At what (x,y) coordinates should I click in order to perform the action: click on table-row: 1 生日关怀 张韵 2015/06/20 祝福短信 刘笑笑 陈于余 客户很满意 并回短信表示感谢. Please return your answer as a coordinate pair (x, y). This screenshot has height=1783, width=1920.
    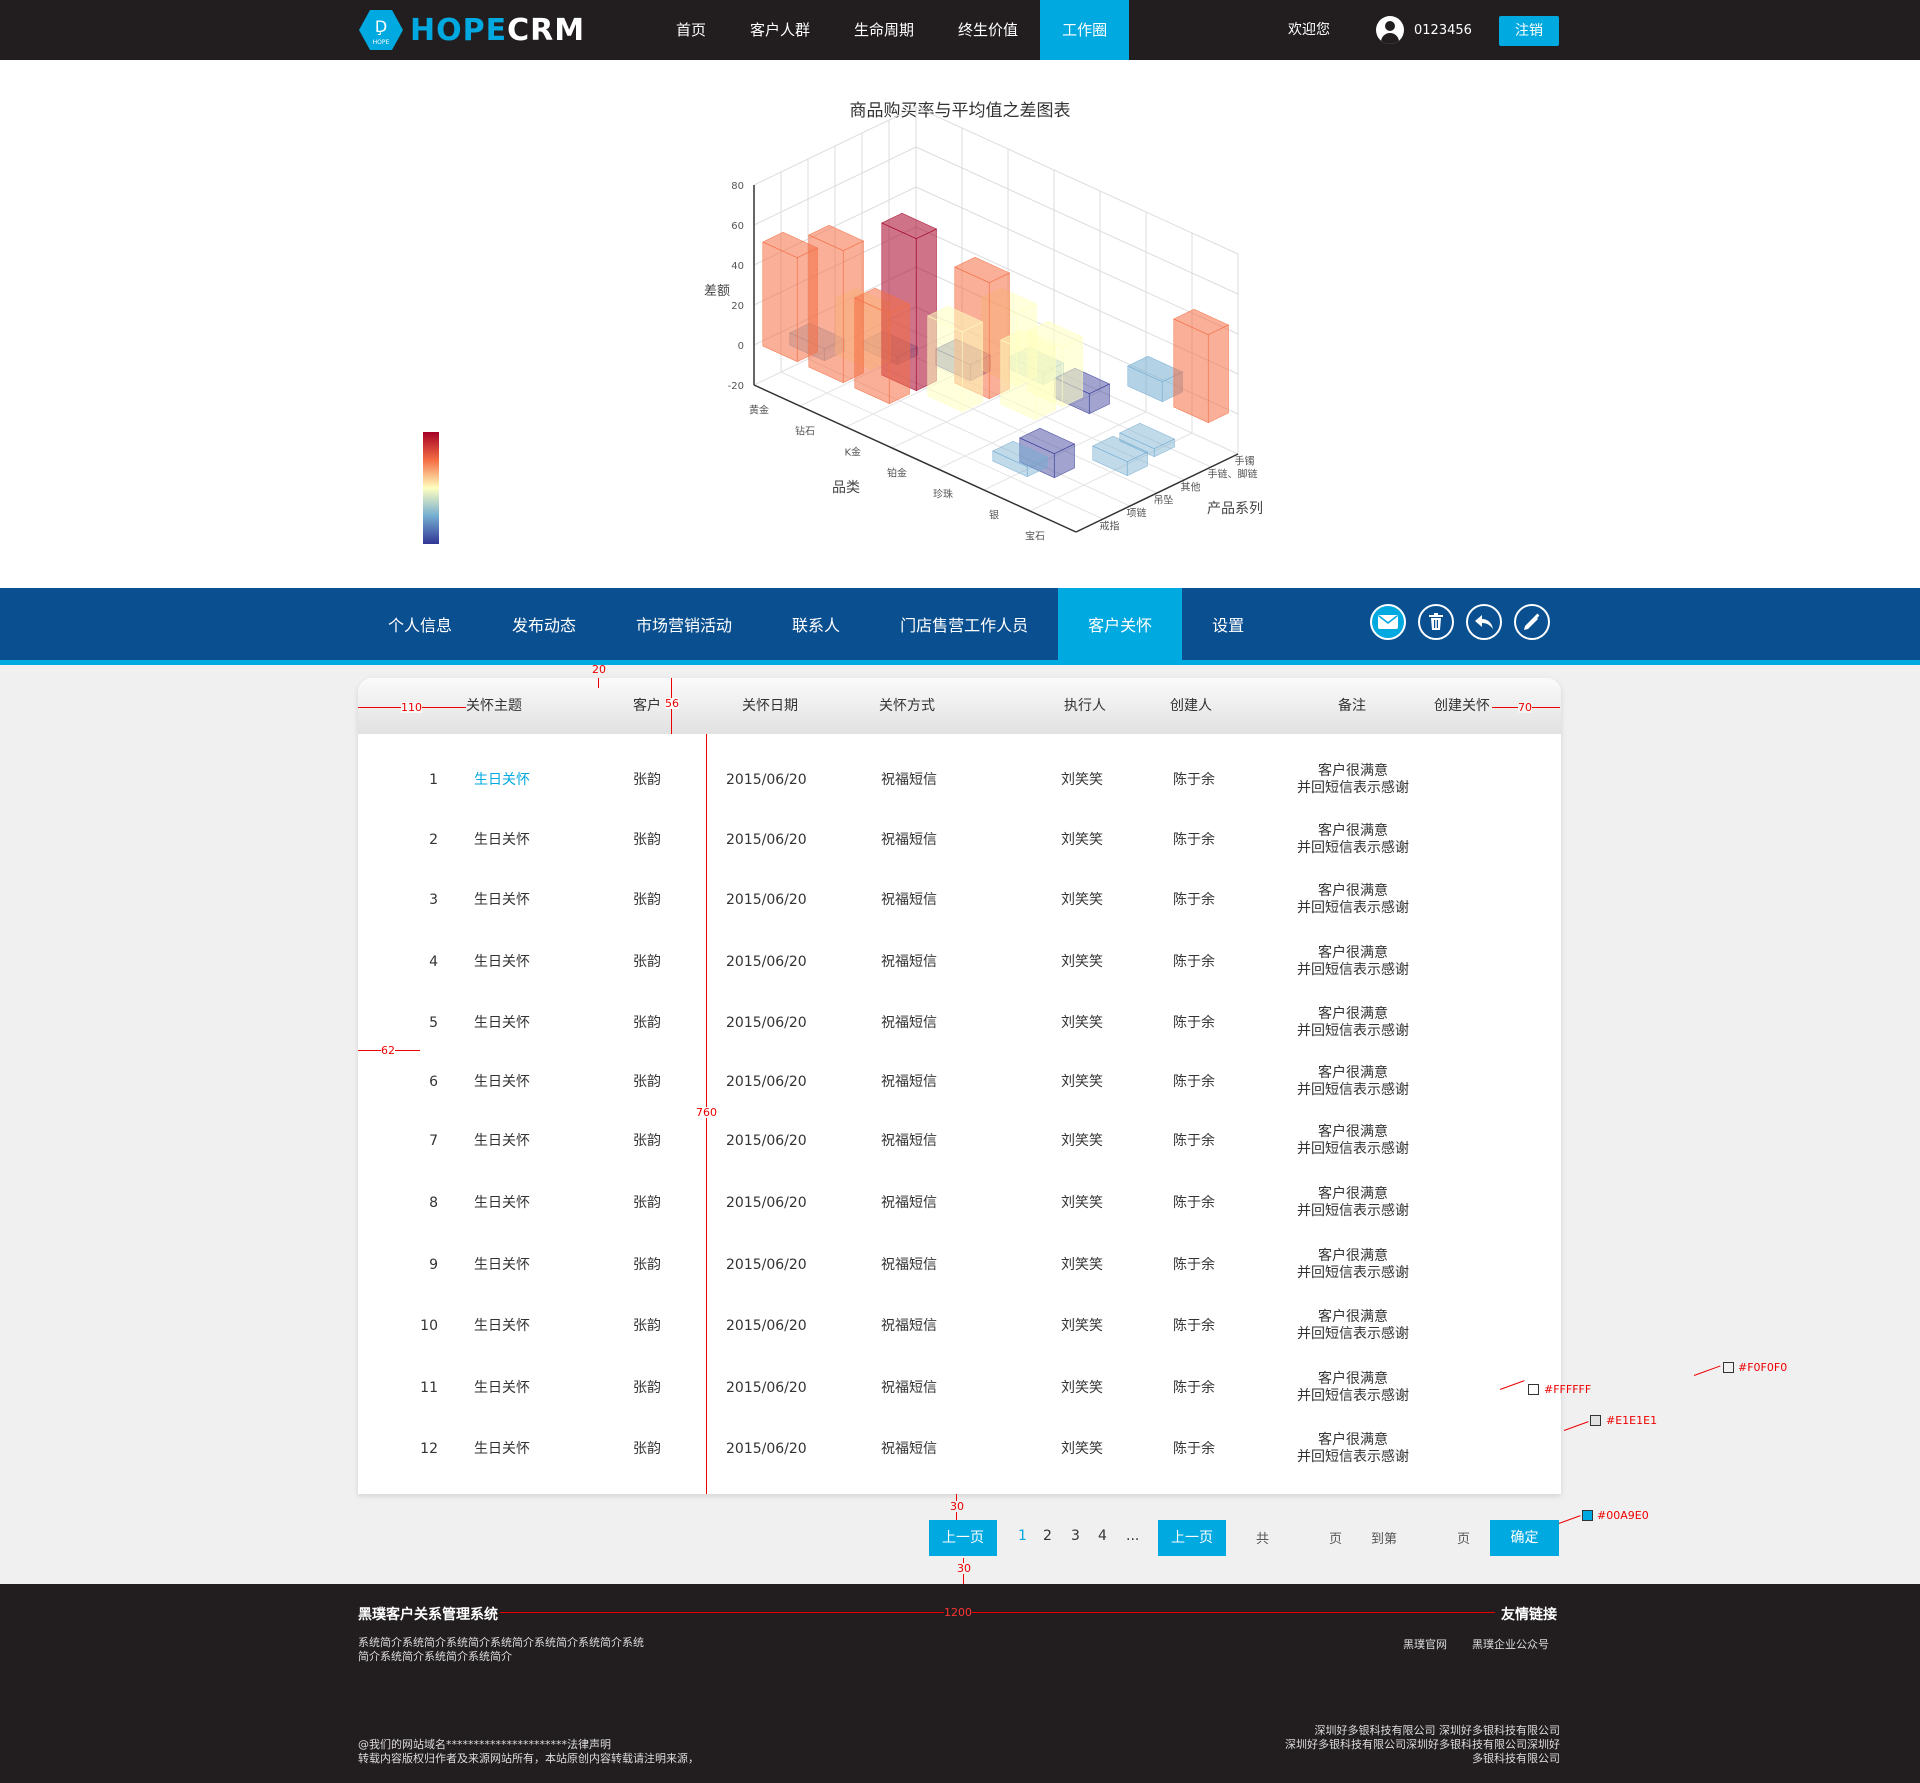
    Looking at the image, I should click on (959, 780).